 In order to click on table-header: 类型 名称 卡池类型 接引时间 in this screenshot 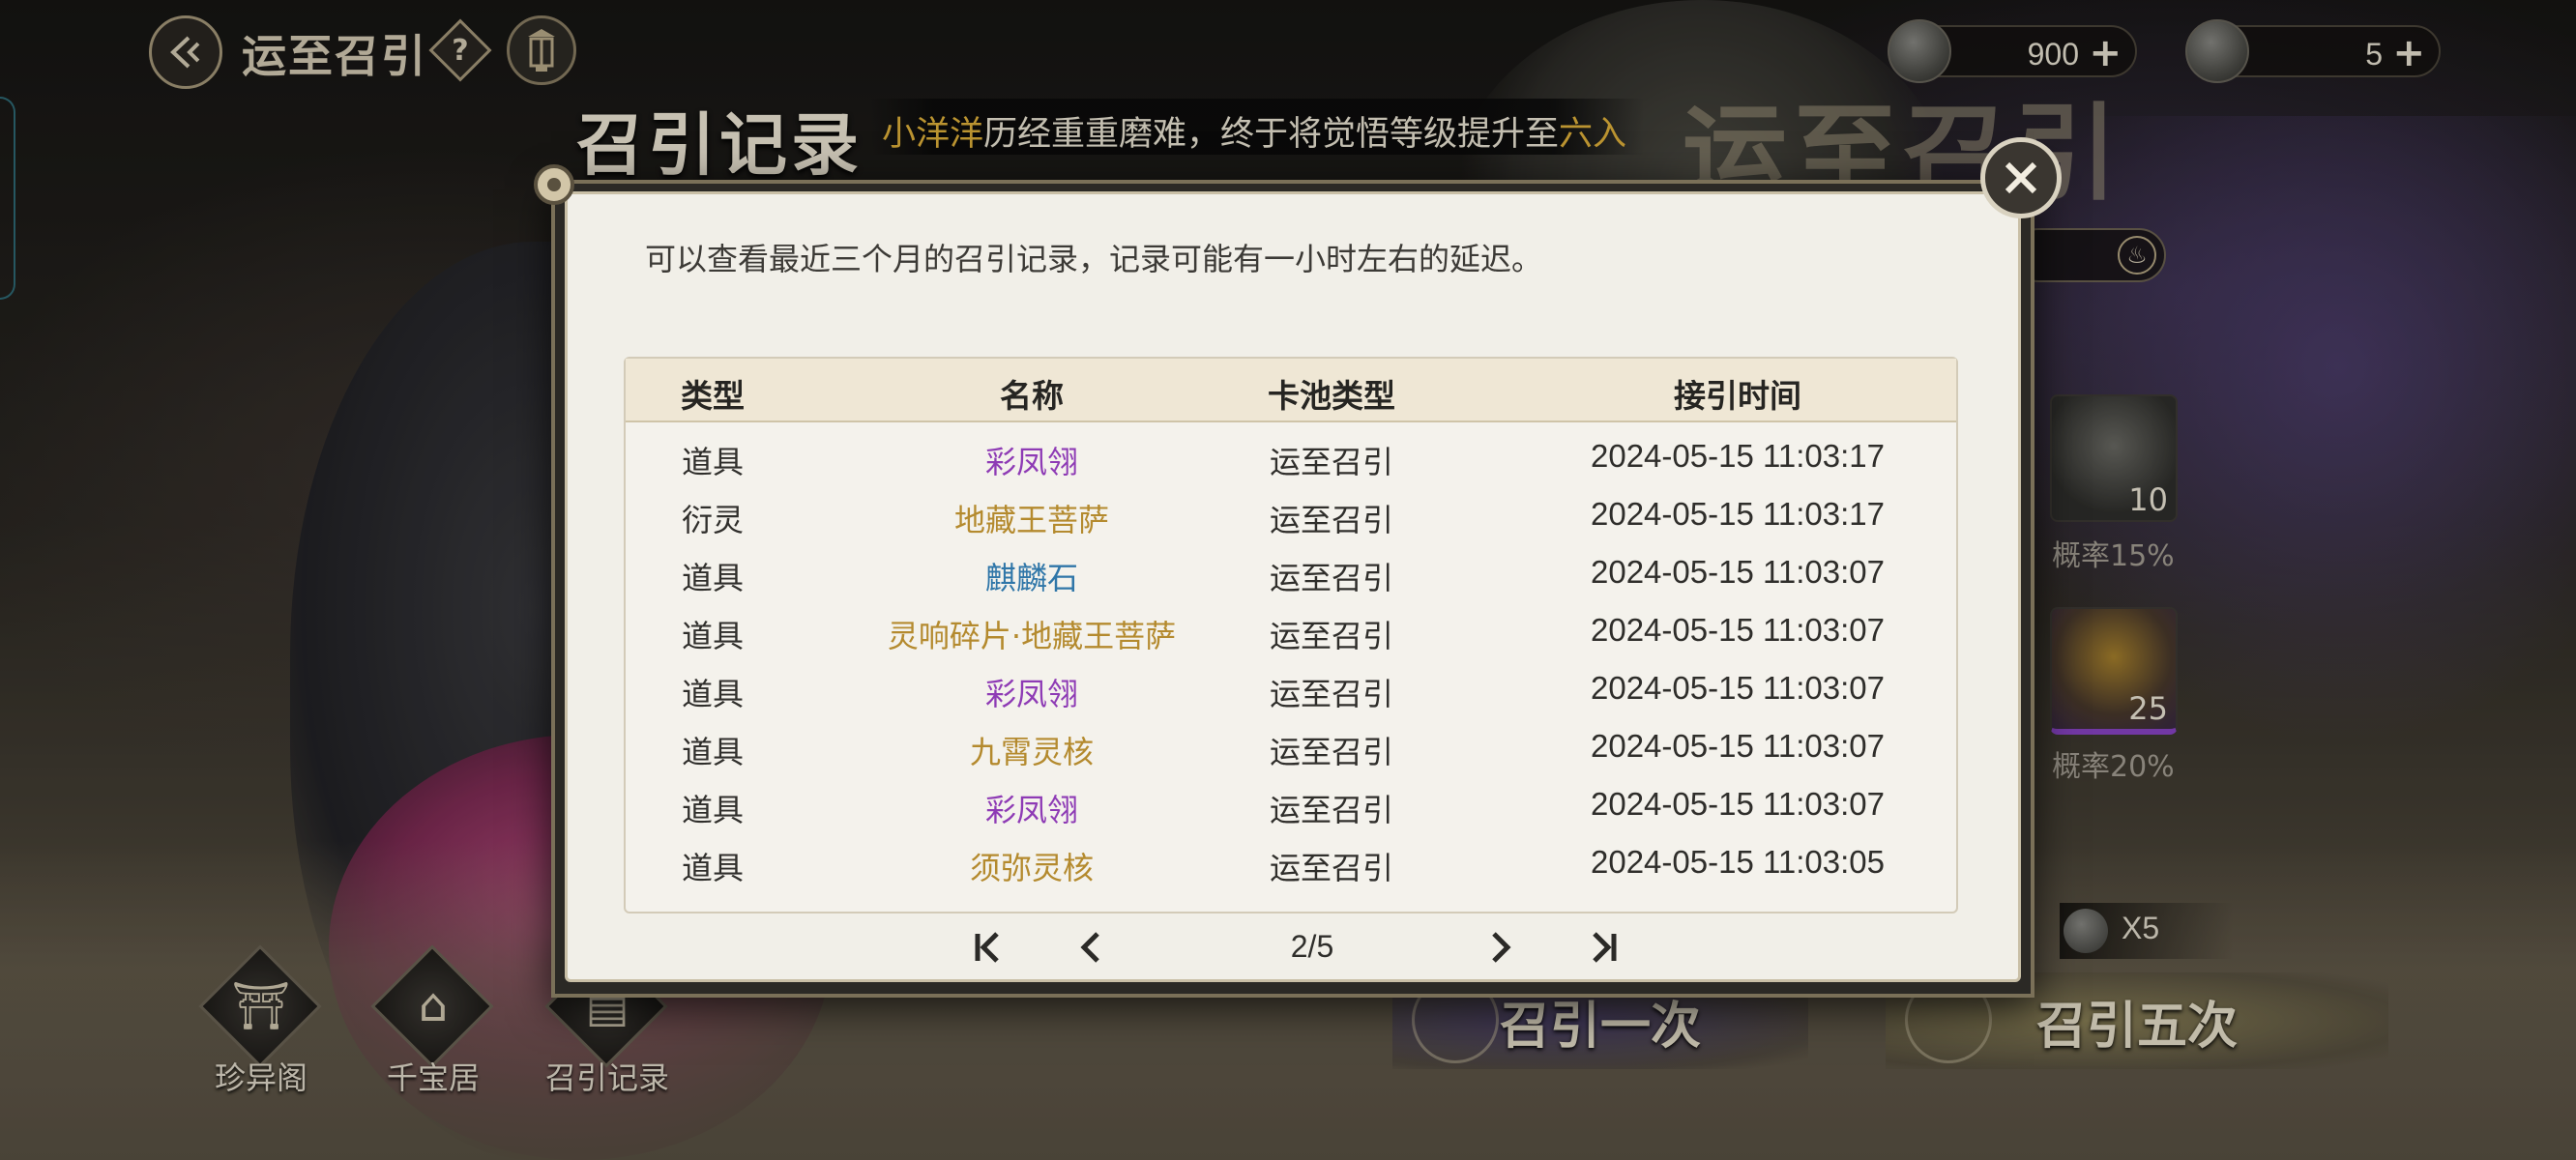, I will do `click(1291, 391)`.